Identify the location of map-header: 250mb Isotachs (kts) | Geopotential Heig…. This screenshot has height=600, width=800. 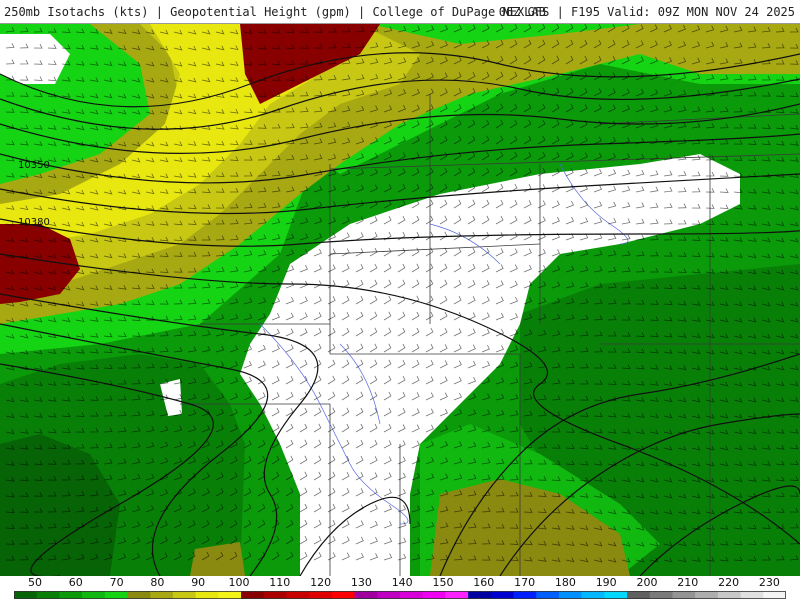
(400, 12).